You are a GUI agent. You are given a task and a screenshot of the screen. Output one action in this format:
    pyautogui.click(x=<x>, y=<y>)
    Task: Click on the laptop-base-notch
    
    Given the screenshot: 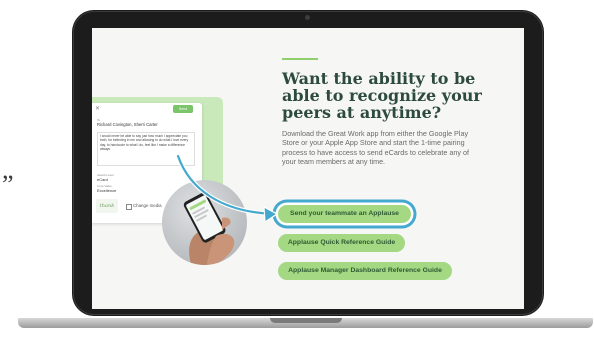 What is the action you would take?
    pyautogui.click(x=306, y=320)
    